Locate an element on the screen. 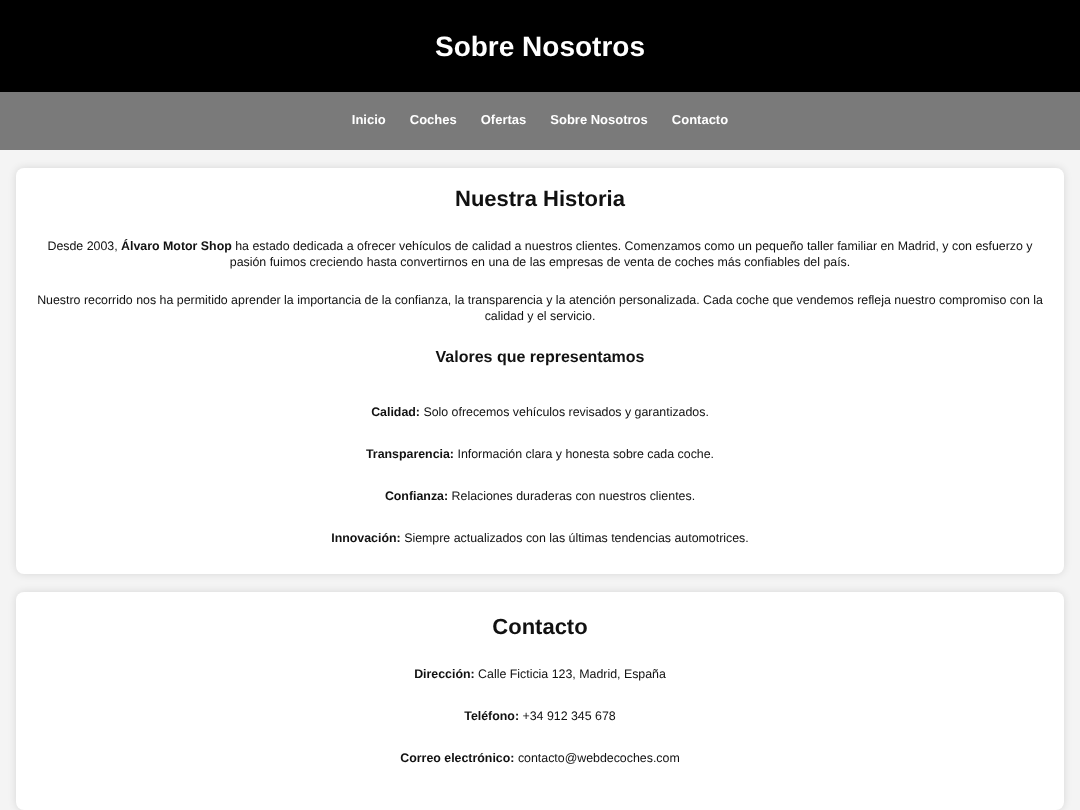  section-heading: Contacto is located at coordinates (540, 628).